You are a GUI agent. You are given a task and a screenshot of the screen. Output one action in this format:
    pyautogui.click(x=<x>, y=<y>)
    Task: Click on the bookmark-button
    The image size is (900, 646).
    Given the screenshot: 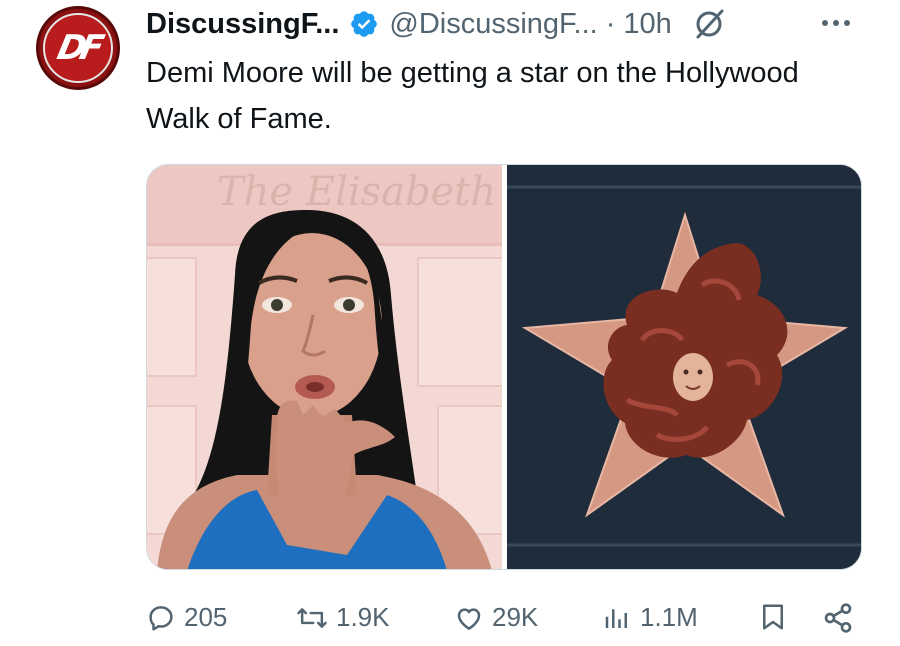 What is the action you would take?
    pyautogui.click(x=773, y=617)
    